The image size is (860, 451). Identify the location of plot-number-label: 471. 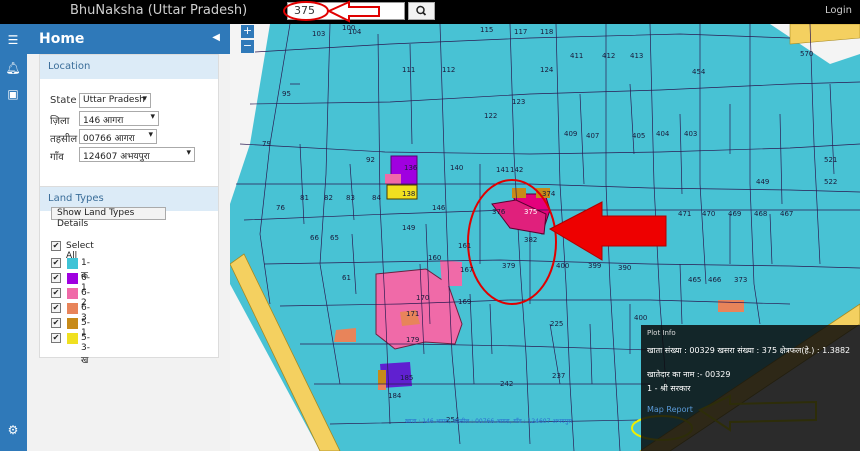
(684, 214).